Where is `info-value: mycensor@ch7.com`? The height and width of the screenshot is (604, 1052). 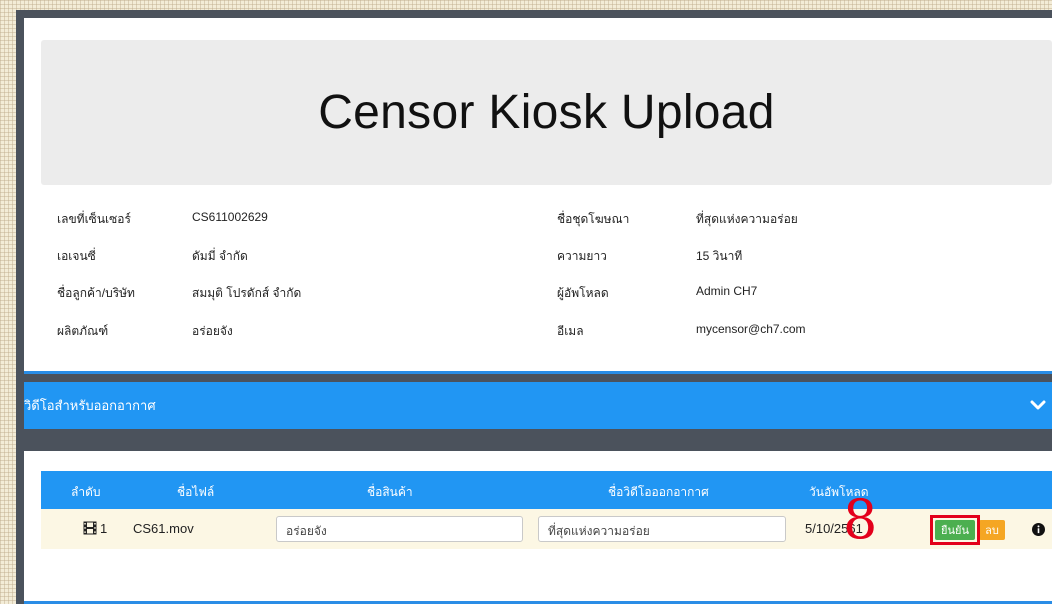 info-value: mycensor@ch7.com is located at coordinates (751, 329).